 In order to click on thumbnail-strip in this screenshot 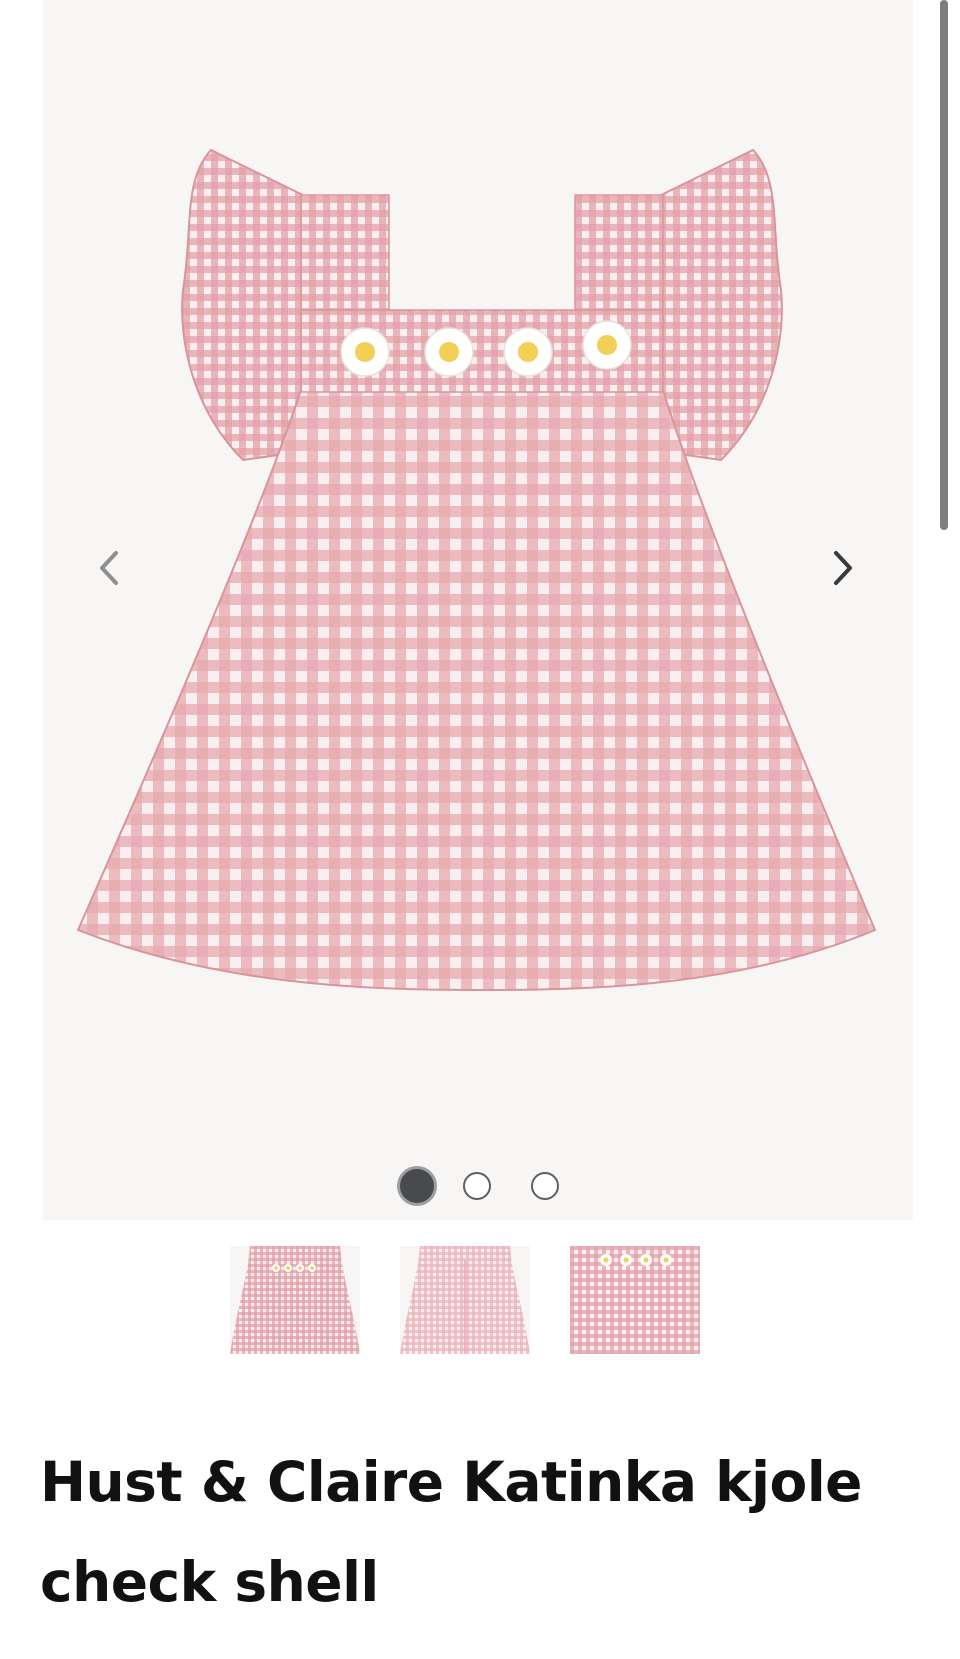, I will do `click(466, 1300)`.